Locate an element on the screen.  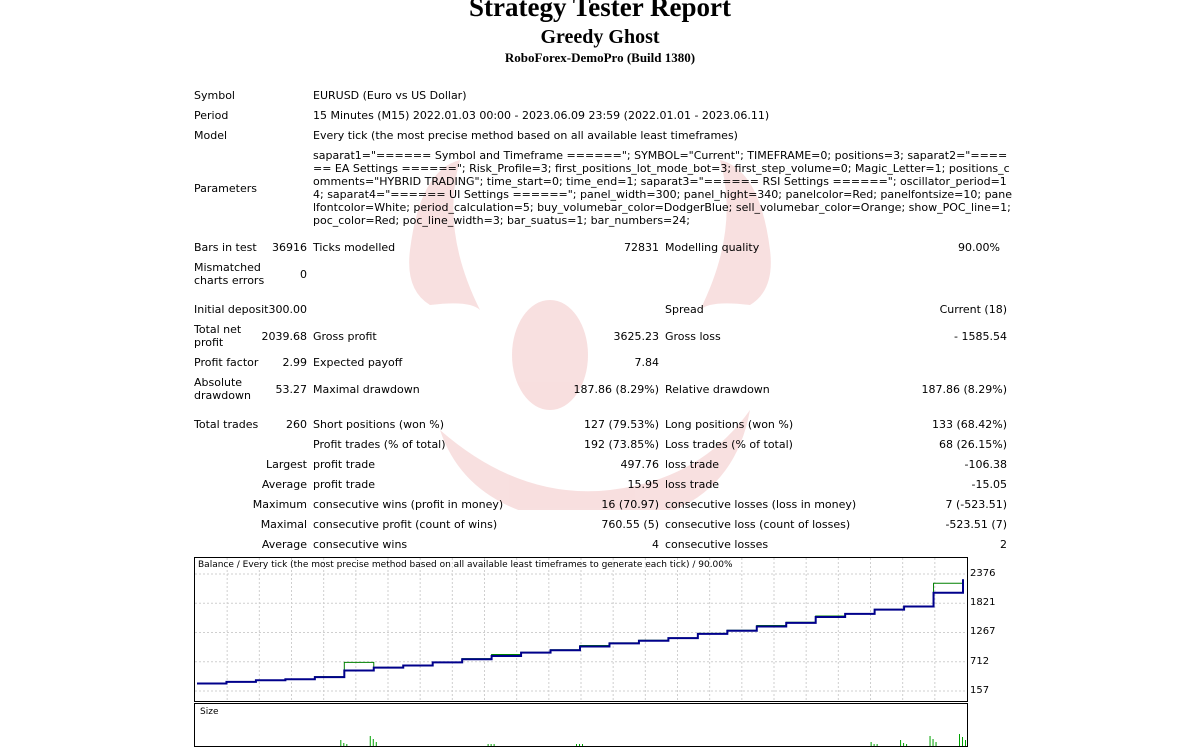
pt-value: 192 (73.85%) is located at coordinates (621, 444).